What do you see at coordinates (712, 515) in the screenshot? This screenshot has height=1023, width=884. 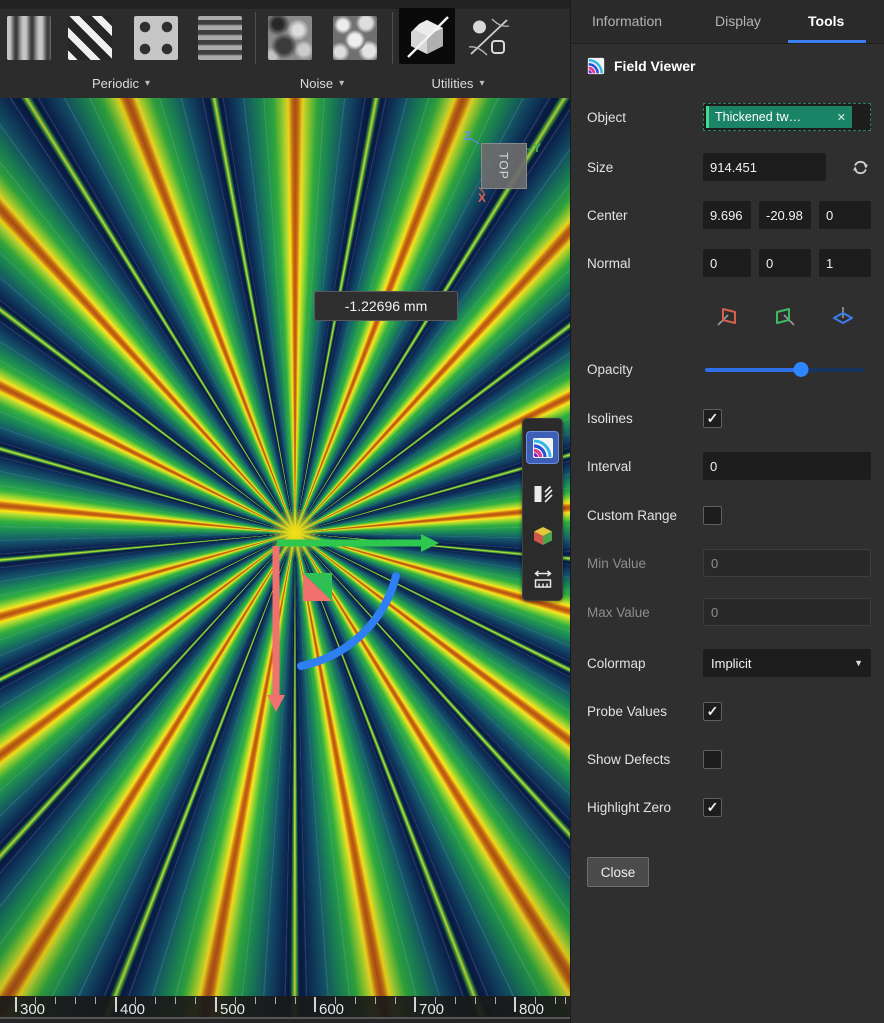 I see `custom-range-checkbox: ✓` at bounding box center [712, 515].